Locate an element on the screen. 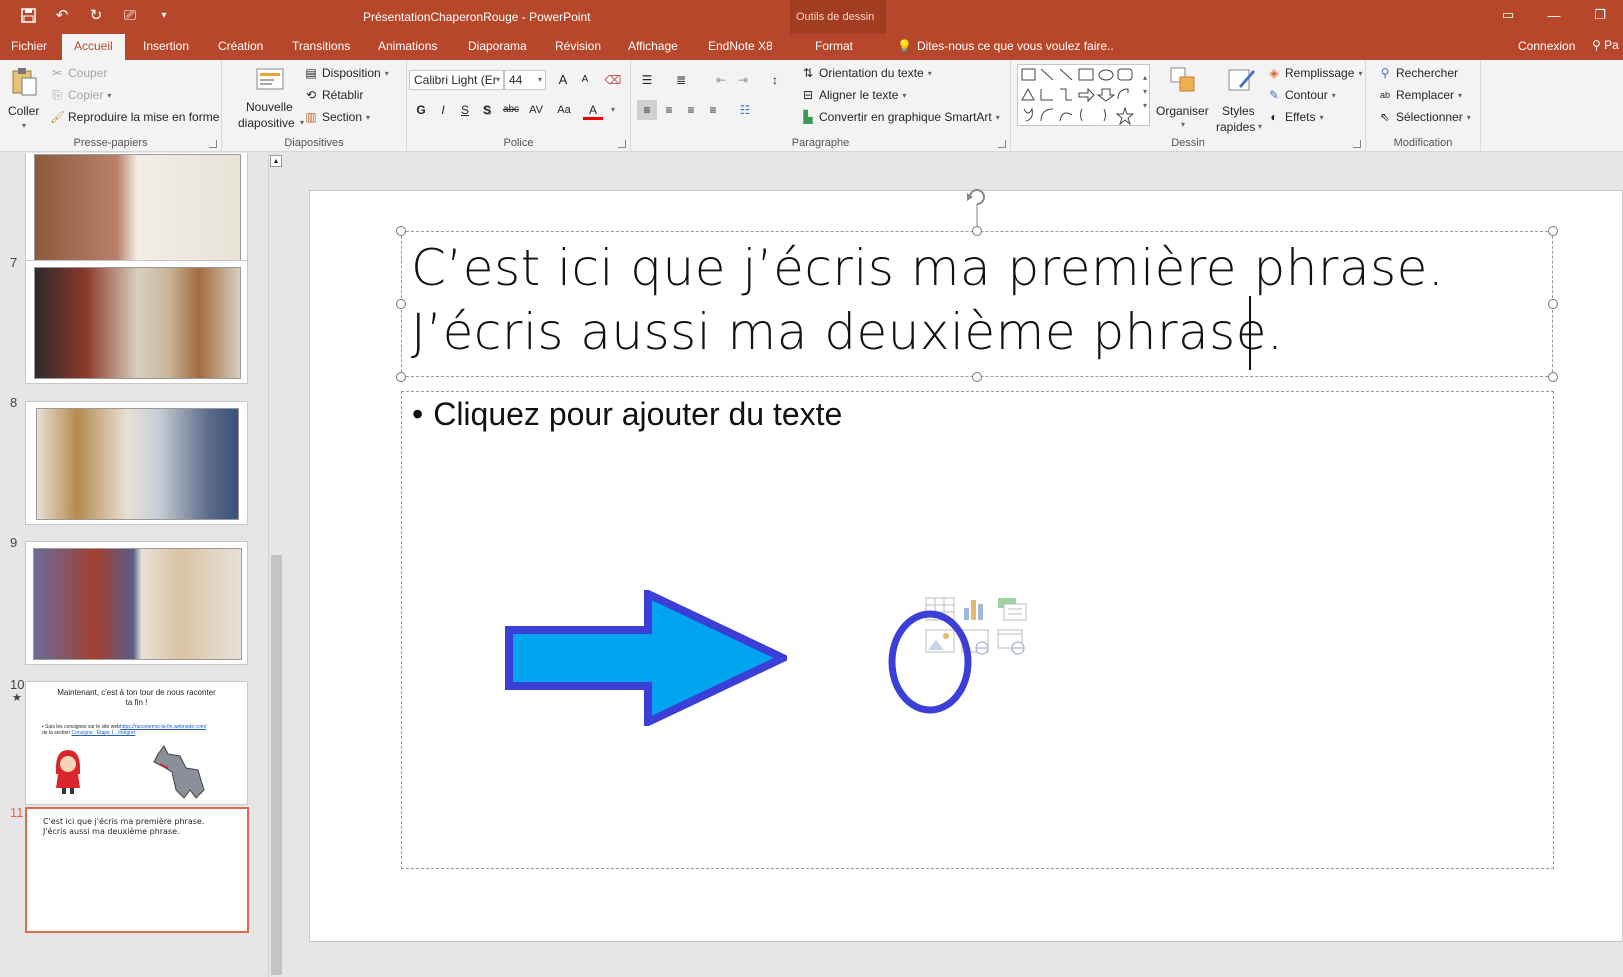  scroll-up-icon: ▲ is located at coordinates (276, 161).